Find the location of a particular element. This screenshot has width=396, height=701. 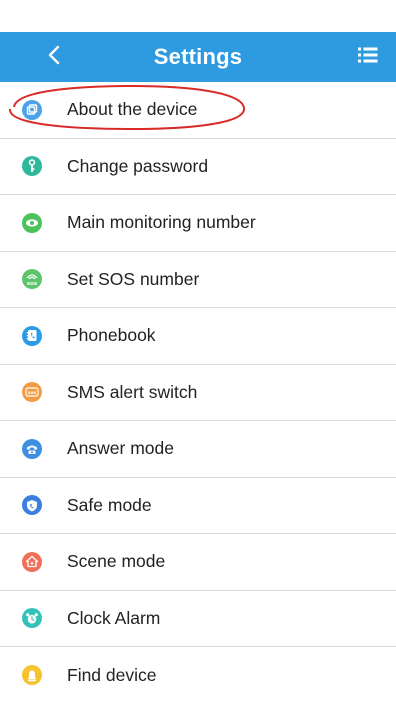

settings-item-set-sos-number: sos Set SOS number is located at coordinates (198, 280).